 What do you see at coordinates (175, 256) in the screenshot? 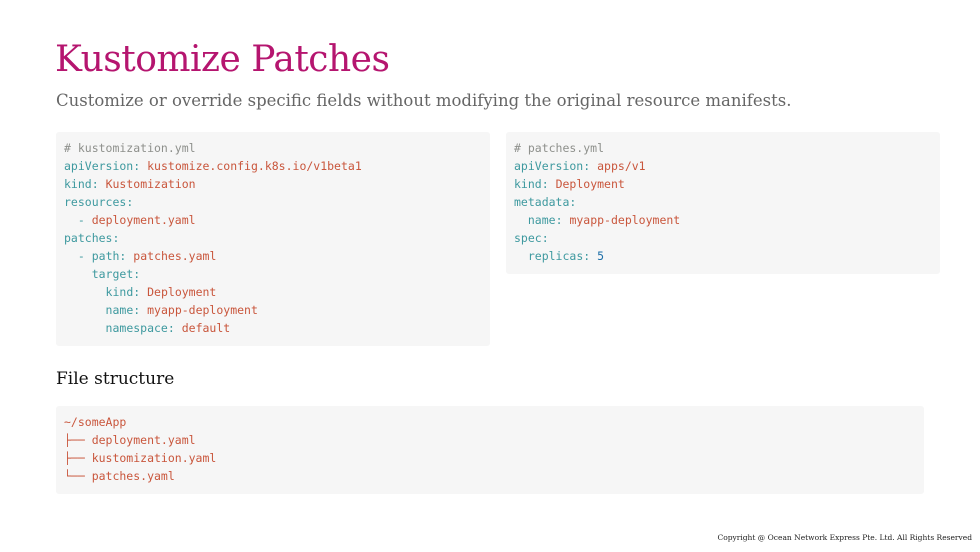
I see `yaml-value: patches.yaml` at bounding box center [175, 256].